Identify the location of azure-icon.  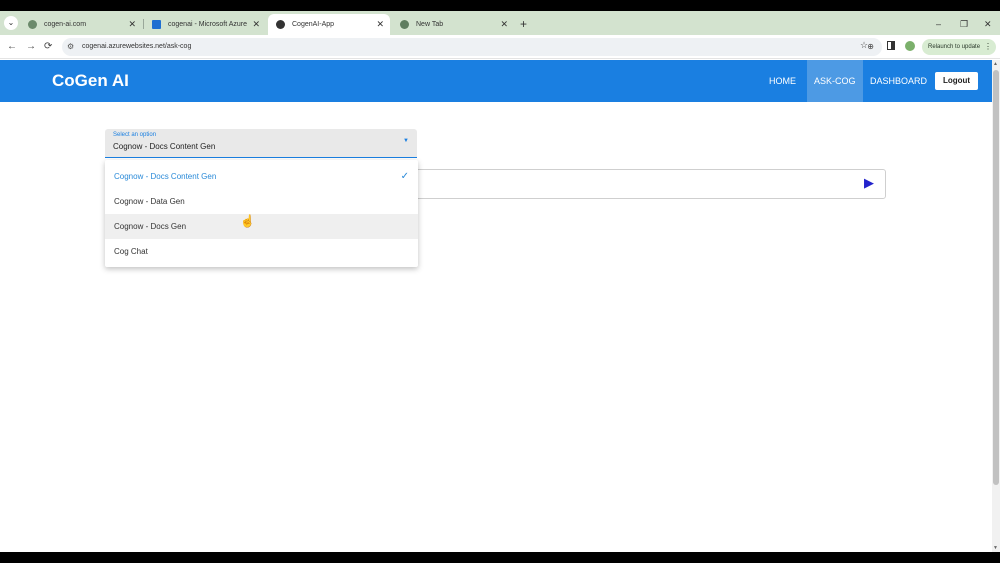
(156, 24).